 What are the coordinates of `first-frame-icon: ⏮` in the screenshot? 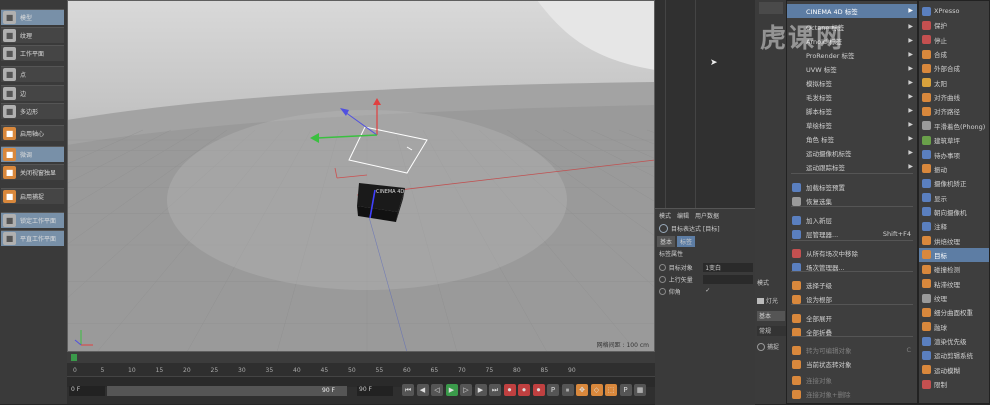 It's located at (408, 390).